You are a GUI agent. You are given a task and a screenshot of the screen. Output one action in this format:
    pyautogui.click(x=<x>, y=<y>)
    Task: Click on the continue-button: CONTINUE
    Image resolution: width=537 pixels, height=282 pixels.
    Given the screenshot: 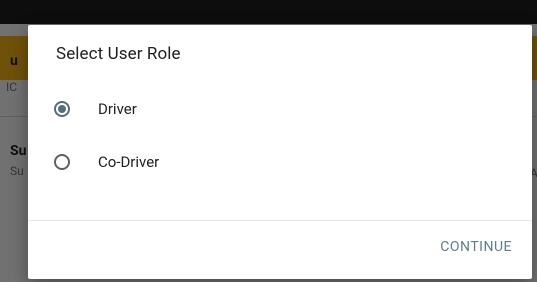 What is the action you would take?
    pyautogui.click(x=476, y=247)
    